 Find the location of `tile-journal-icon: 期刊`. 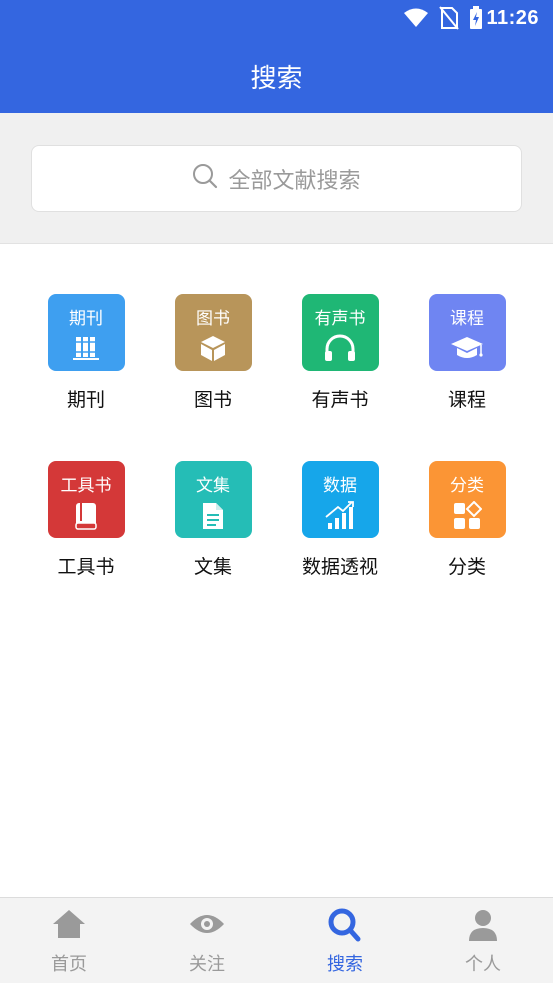

tile-journal-icon: 期刊 is located at coordinates (86, 332).